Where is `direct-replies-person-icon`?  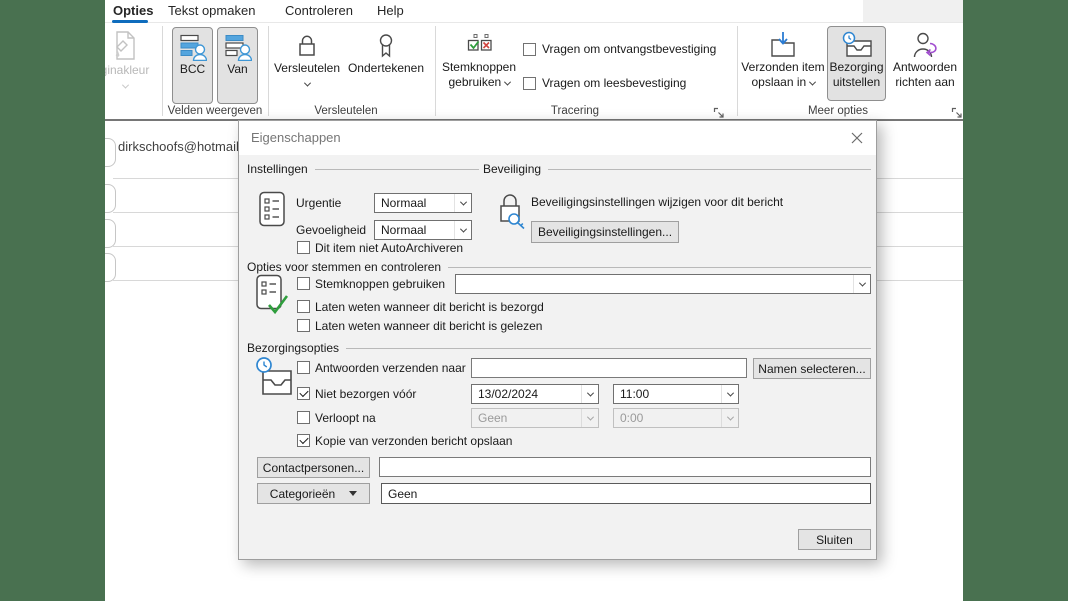 direct-replies-person-icon is located at coordinates (925, 45).